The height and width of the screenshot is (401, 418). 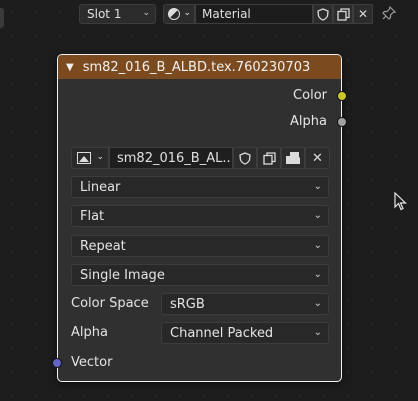 I want to click on unlink-image-button: ✕, so click(x=317, y=158).